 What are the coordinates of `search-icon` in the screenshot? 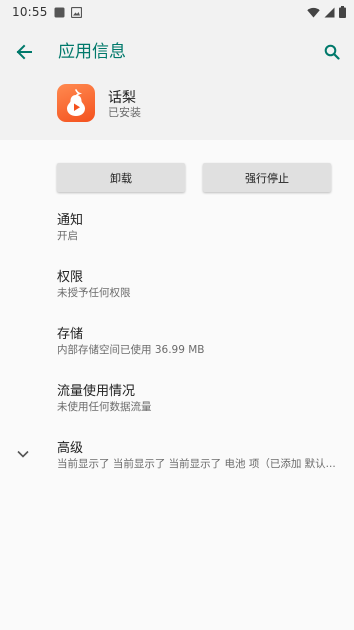 It's located at (332, 52).